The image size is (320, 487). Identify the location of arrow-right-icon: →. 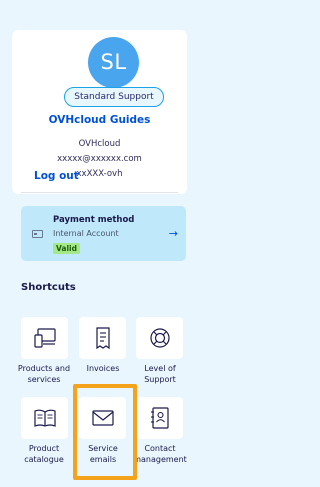
(173, 233).